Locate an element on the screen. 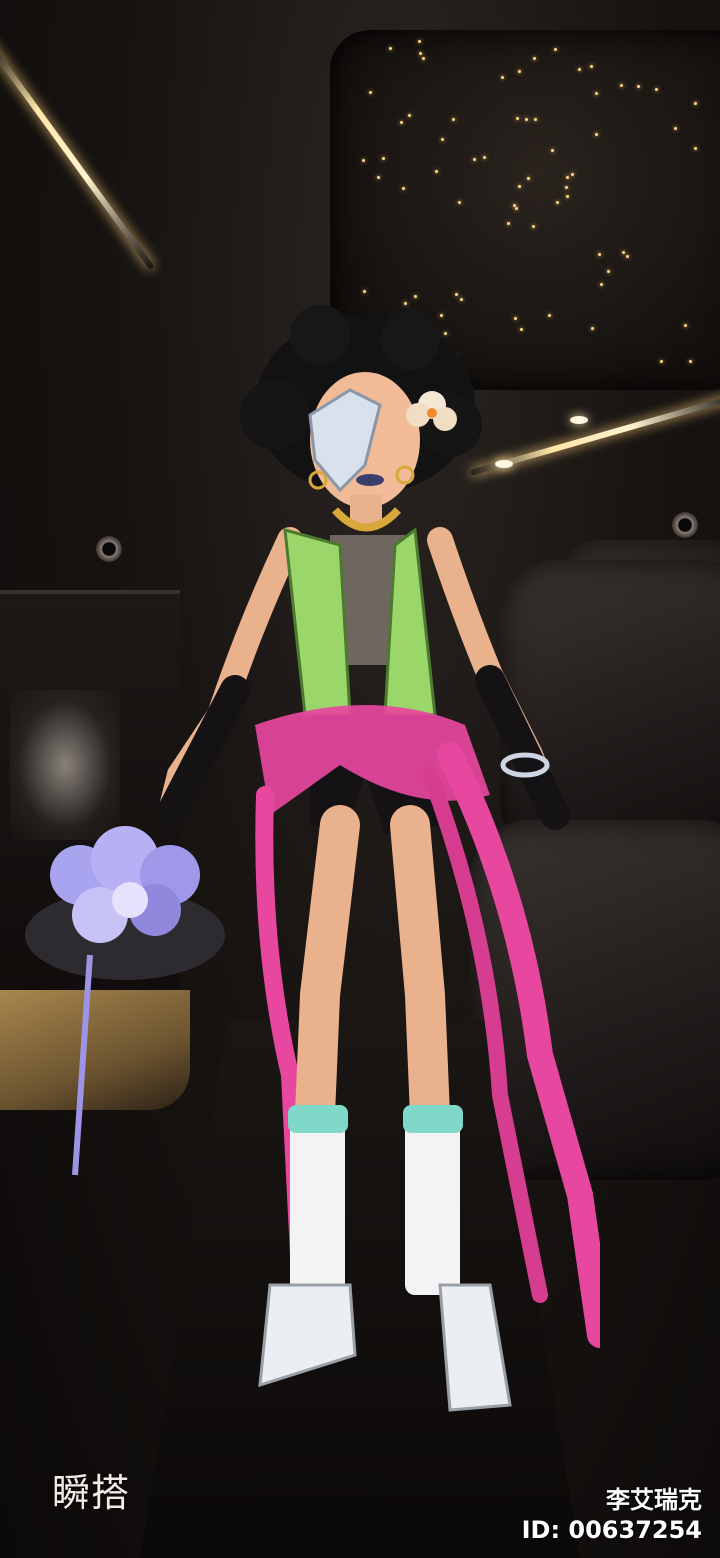 The width and height of the screenshot is (720, 1558). lips is located at coordinates (370, 480).